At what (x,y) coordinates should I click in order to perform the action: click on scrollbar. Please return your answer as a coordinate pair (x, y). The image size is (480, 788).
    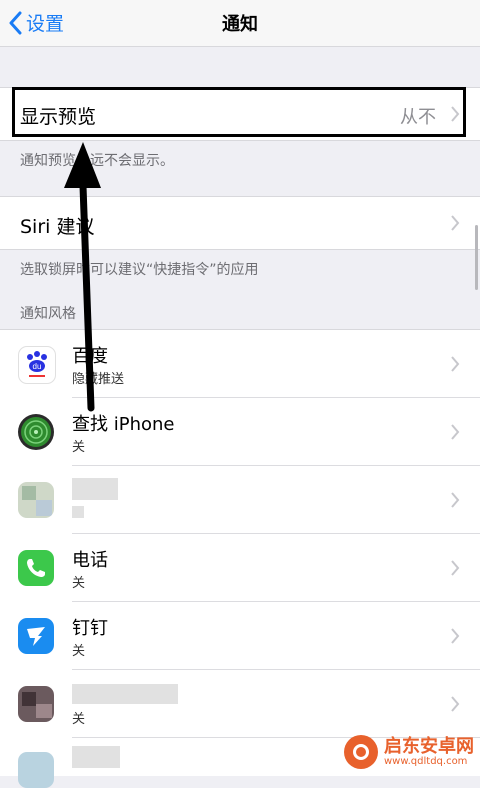
    Looking at the image, I should click on (476, 257).